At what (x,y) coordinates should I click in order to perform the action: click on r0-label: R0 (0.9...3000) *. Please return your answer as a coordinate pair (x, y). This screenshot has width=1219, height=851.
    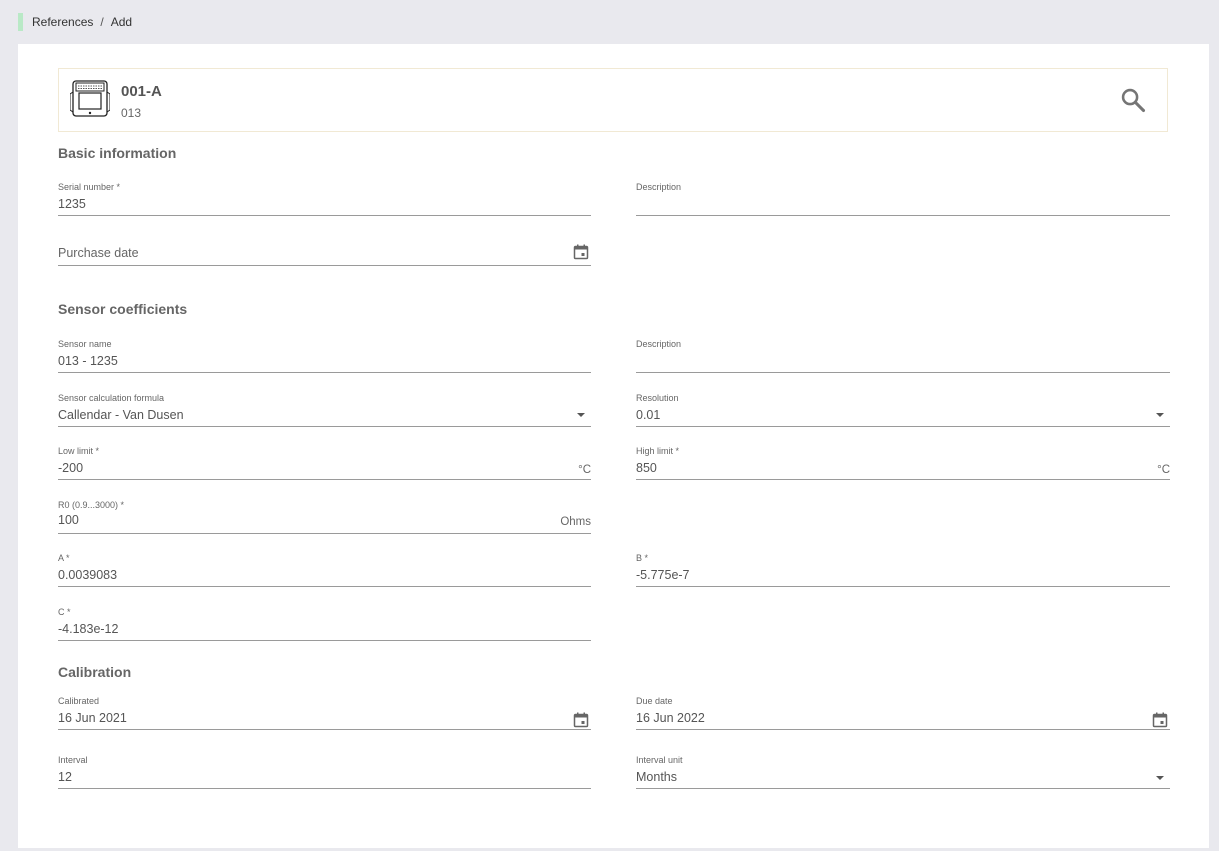
    Looking at the image, I should click on (91, 505).